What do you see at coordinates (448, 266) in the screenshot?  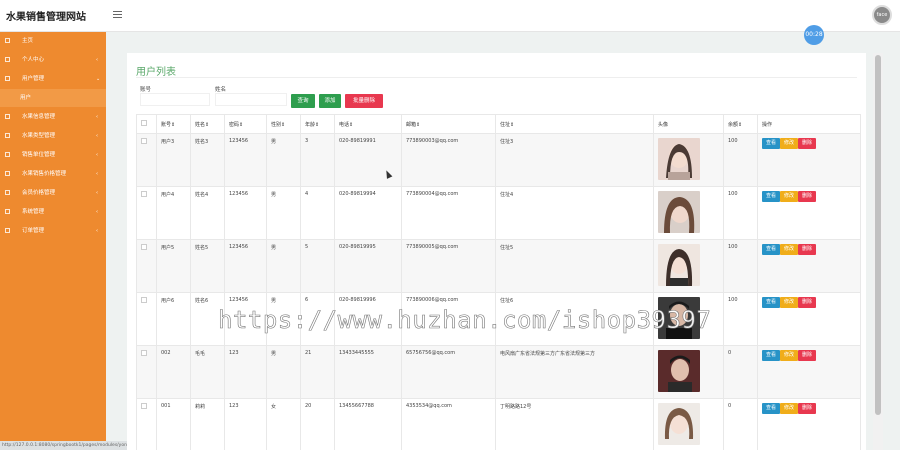 I see `cell-email: 773890005@qq.com` at bounding box center [448, 266].